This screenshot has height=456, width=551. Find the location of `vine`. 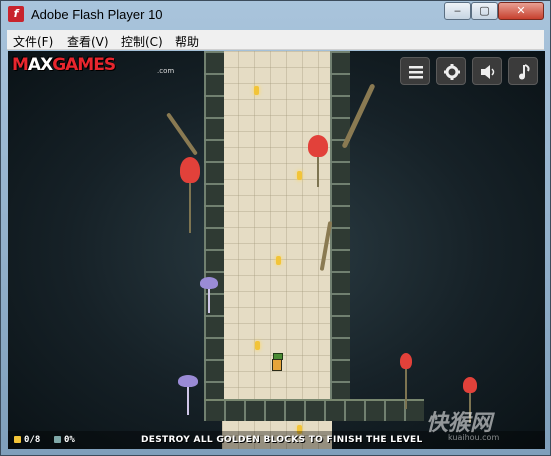

vine is located at coordinates (182, 134).